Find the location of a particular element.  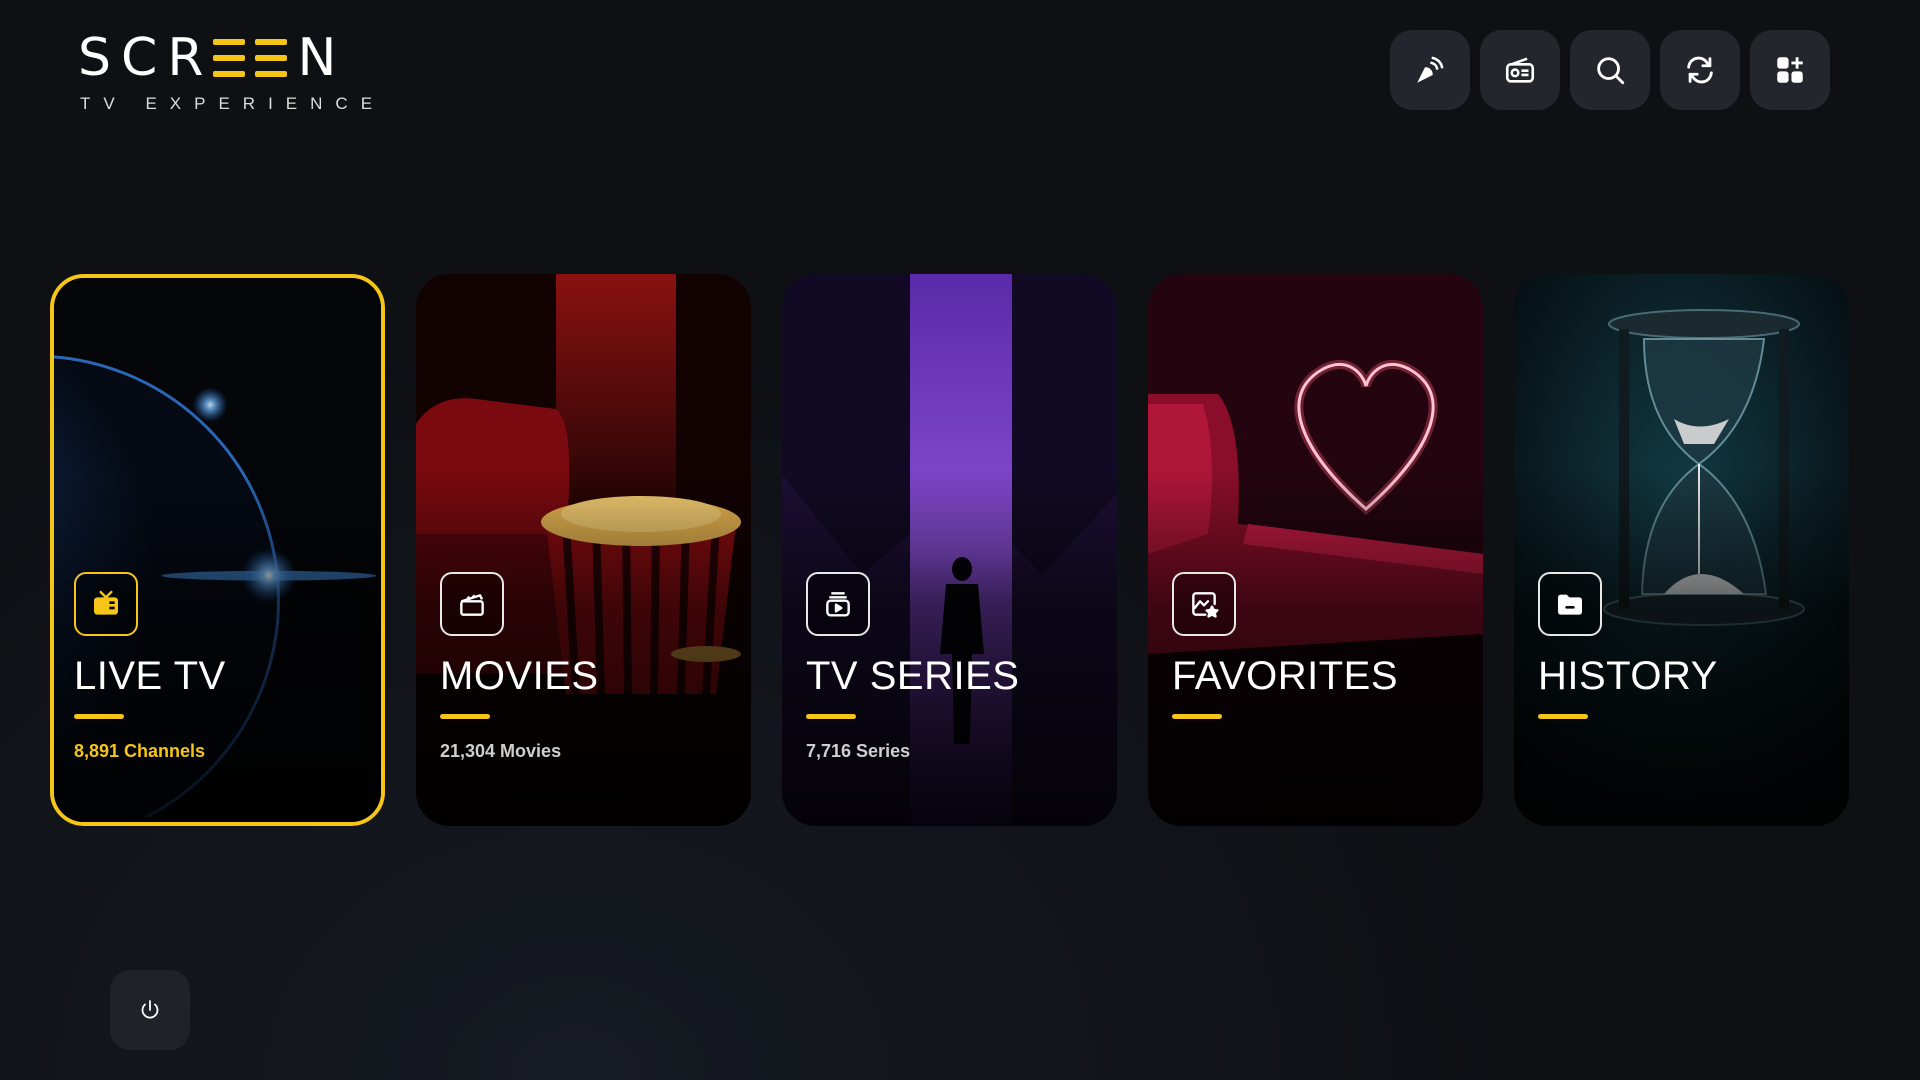

card-count: 7,716 Series is located at coordinates (858, 751).